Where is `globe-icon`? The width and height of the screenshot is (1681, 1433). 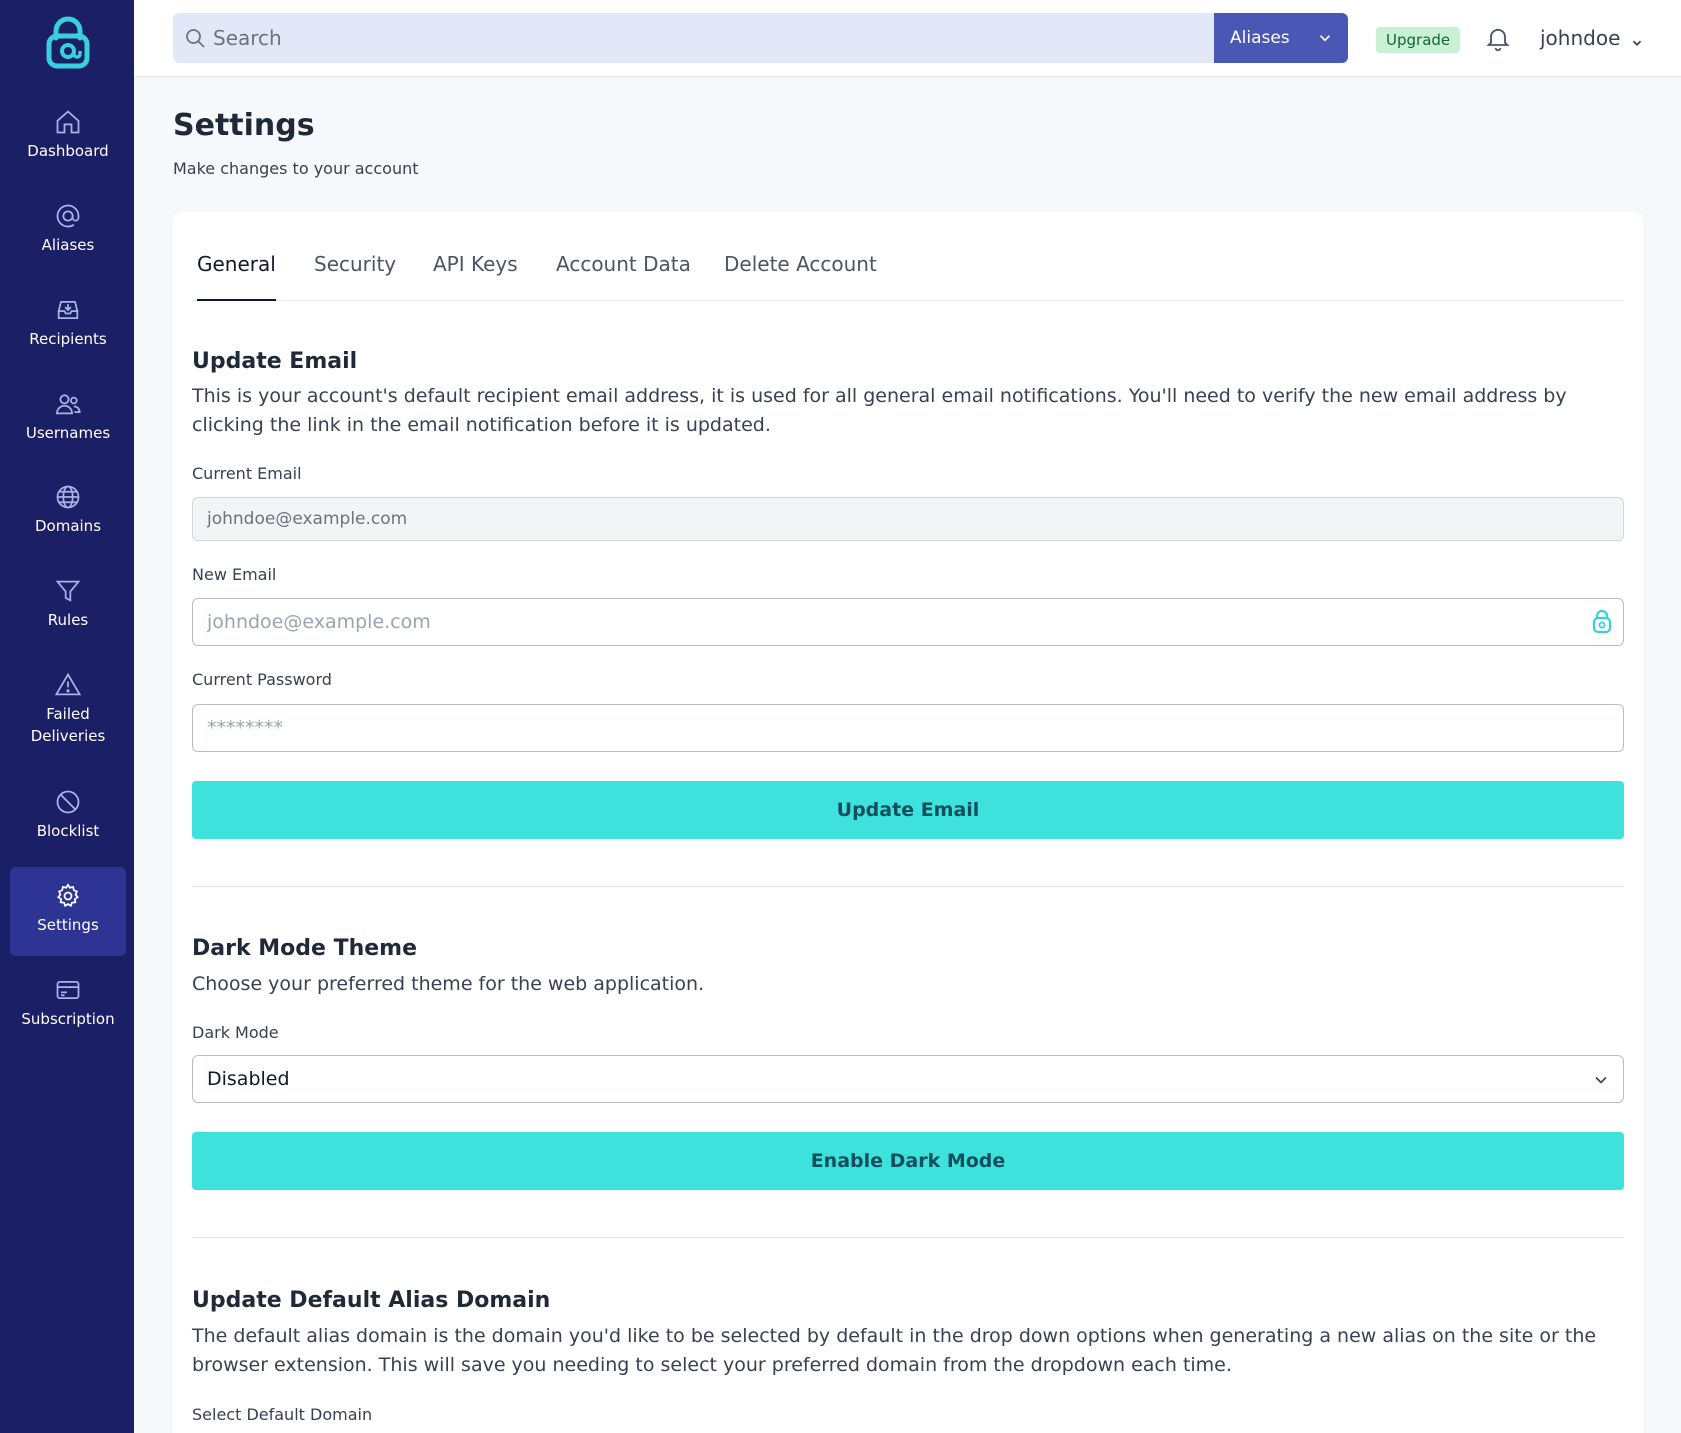 globe-icon is located at coordinates (68, 497).